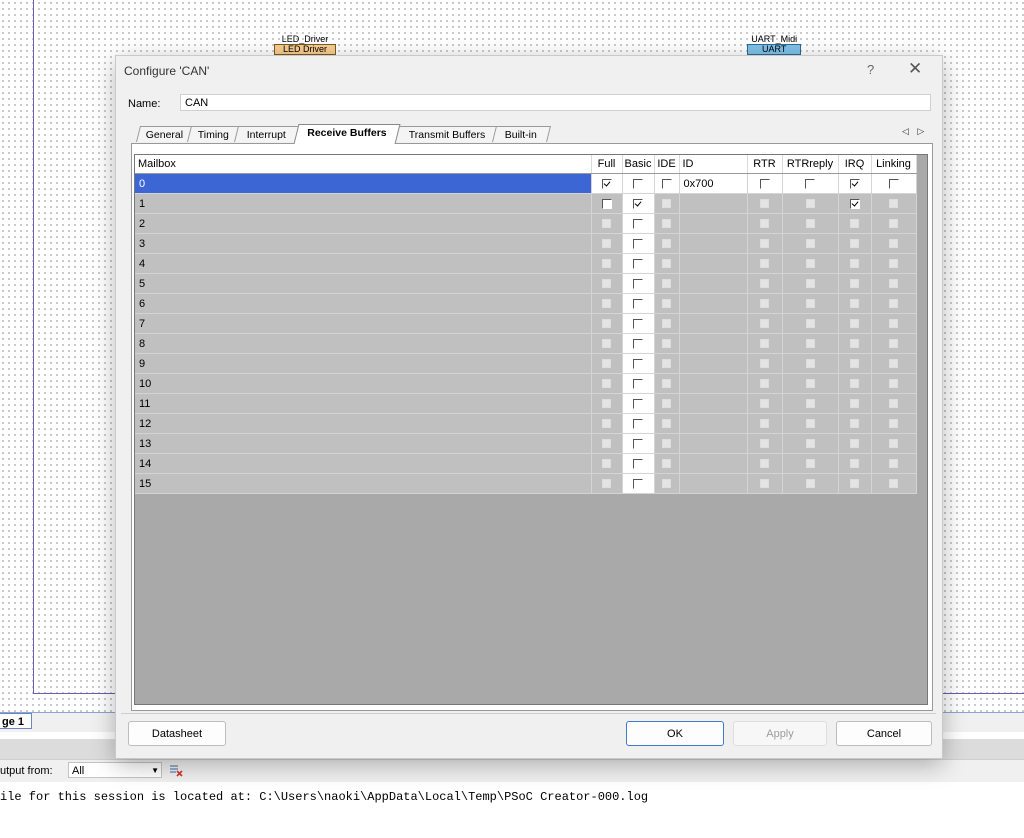  Describe the element at coordinates (555, 102) in the screenshot. I see `name-input: CAN` at that location.